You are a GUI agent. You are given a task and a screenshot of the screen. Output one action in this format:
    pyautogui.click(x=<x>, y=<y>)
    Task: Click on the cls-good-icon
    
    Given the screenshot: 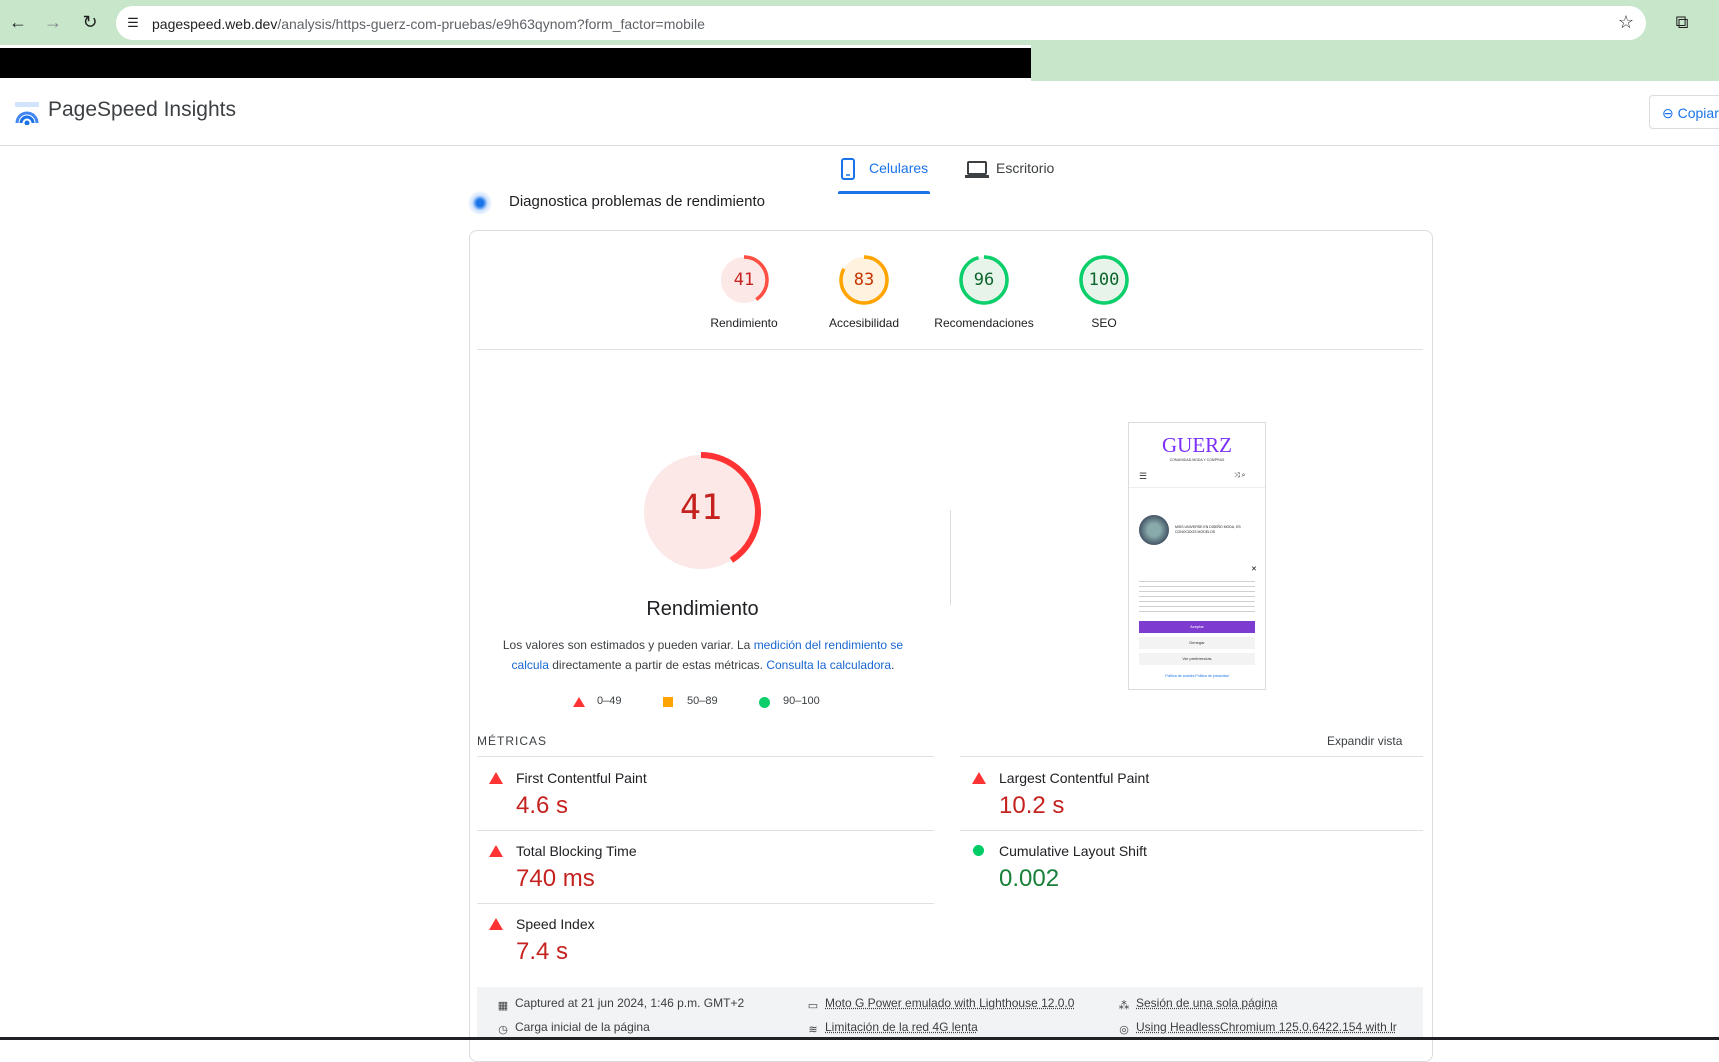 What is the action you would take?
    pyautogui.click(x=978, y=850)
    